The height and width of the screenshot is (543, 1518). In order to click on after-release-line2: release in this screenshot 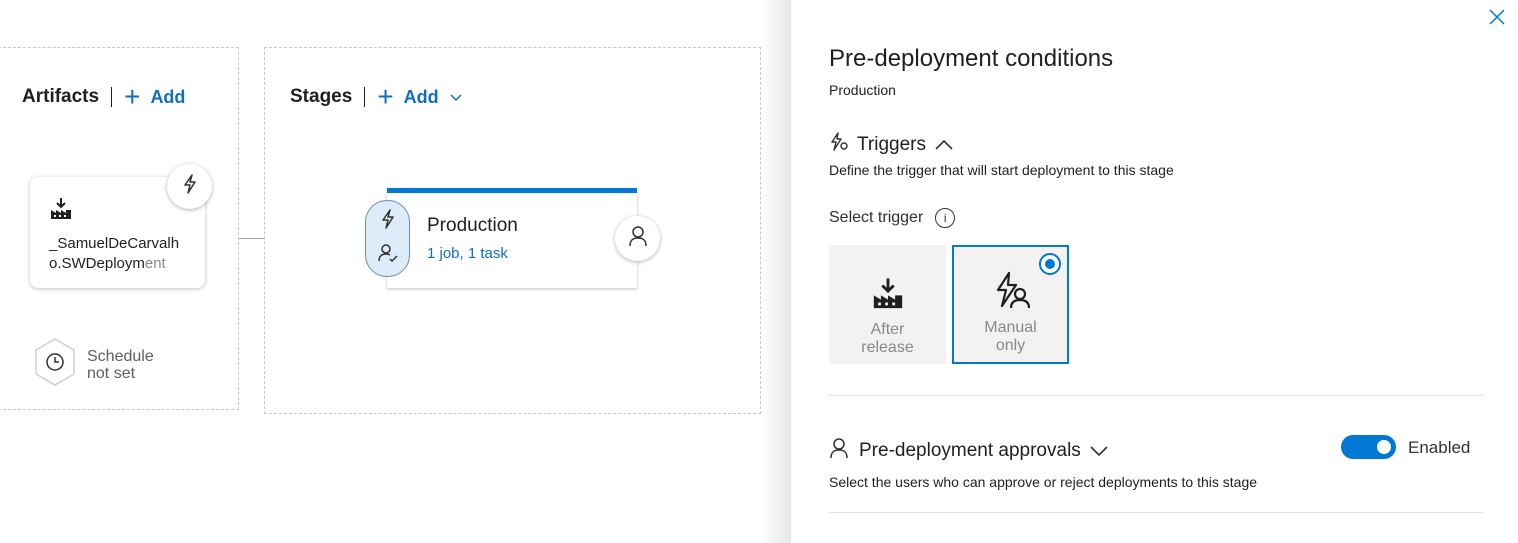, I will do `click(887, 347)`.